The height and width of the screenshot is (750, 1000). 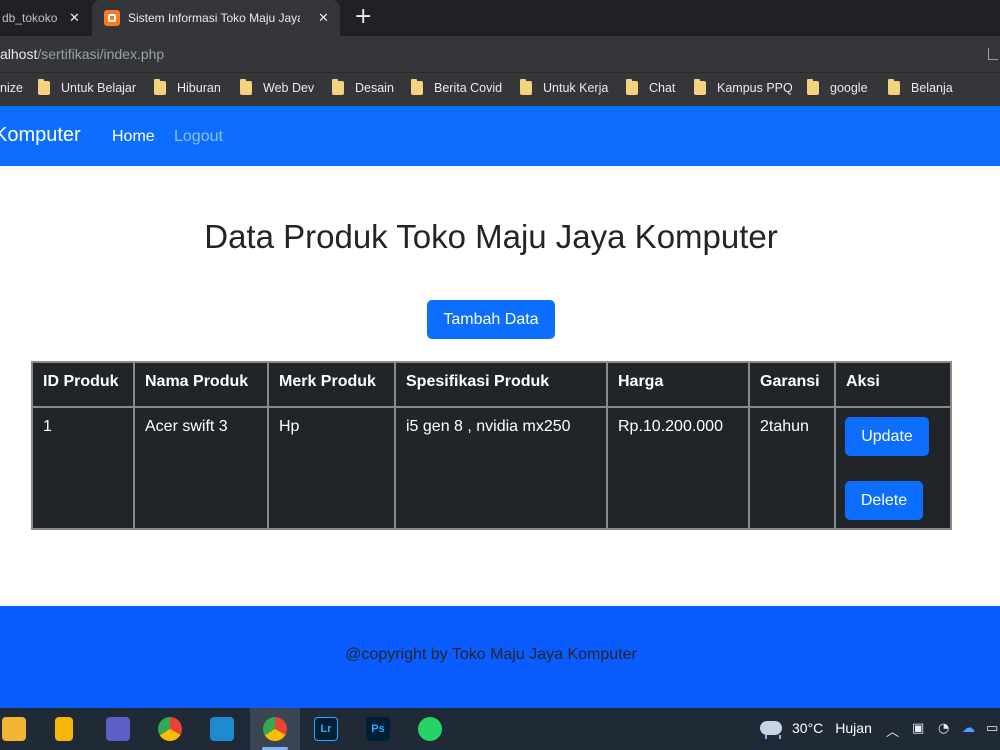 I want to click on bookmark-folder: Web Dev, so click(x=277, y=87).